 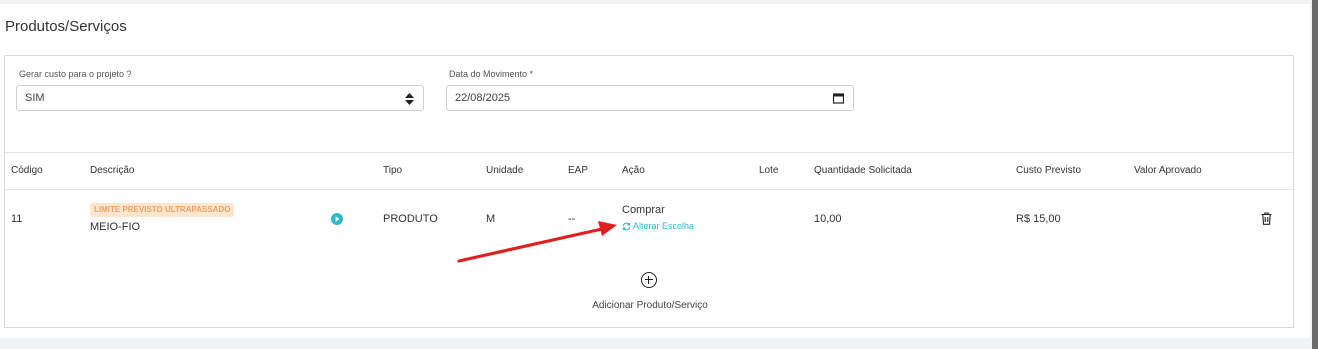 I want to click on window-edge, so click(x=1315, y=174).